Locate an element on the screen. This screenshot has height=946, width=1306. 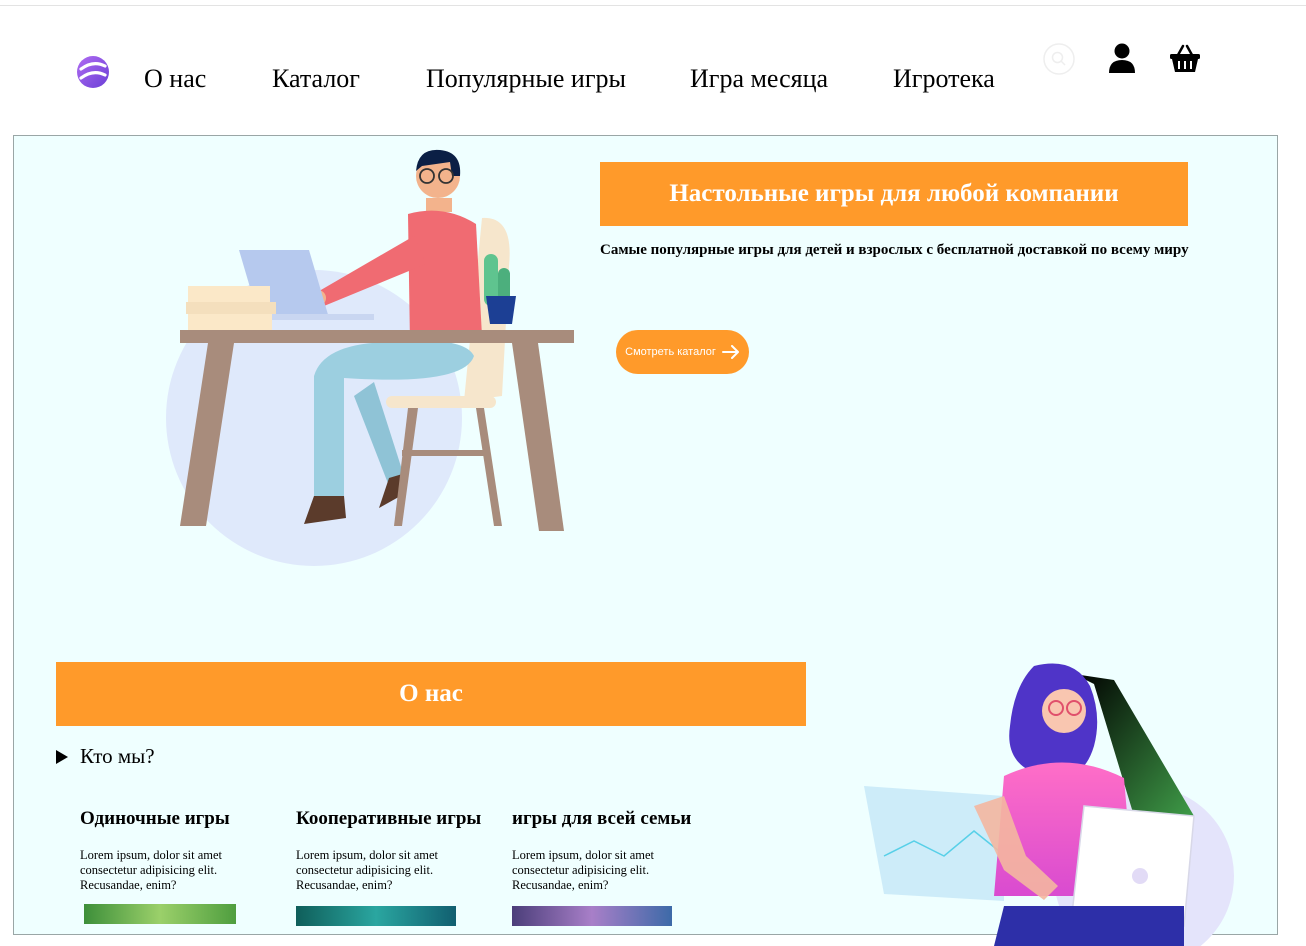
feature-title: игры для всей семьи is located at coordinates (602, 818).